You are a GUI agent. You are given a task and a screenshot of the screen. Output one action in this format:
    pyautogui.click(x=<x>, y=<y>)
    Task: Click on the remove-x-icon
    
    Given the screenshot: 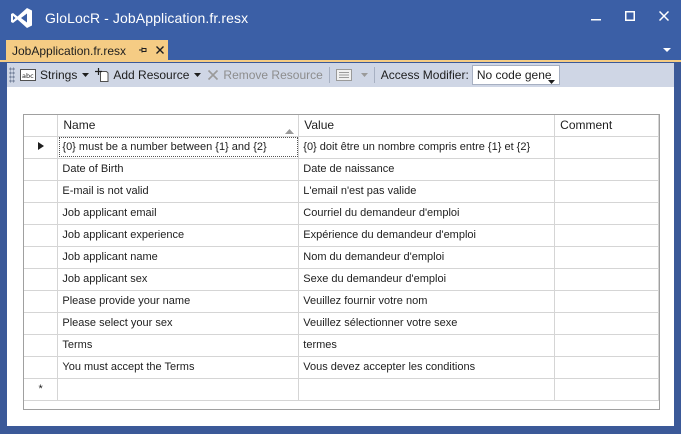 What is the action you would take?
    pyautogui.click(x=213, y=75)
    